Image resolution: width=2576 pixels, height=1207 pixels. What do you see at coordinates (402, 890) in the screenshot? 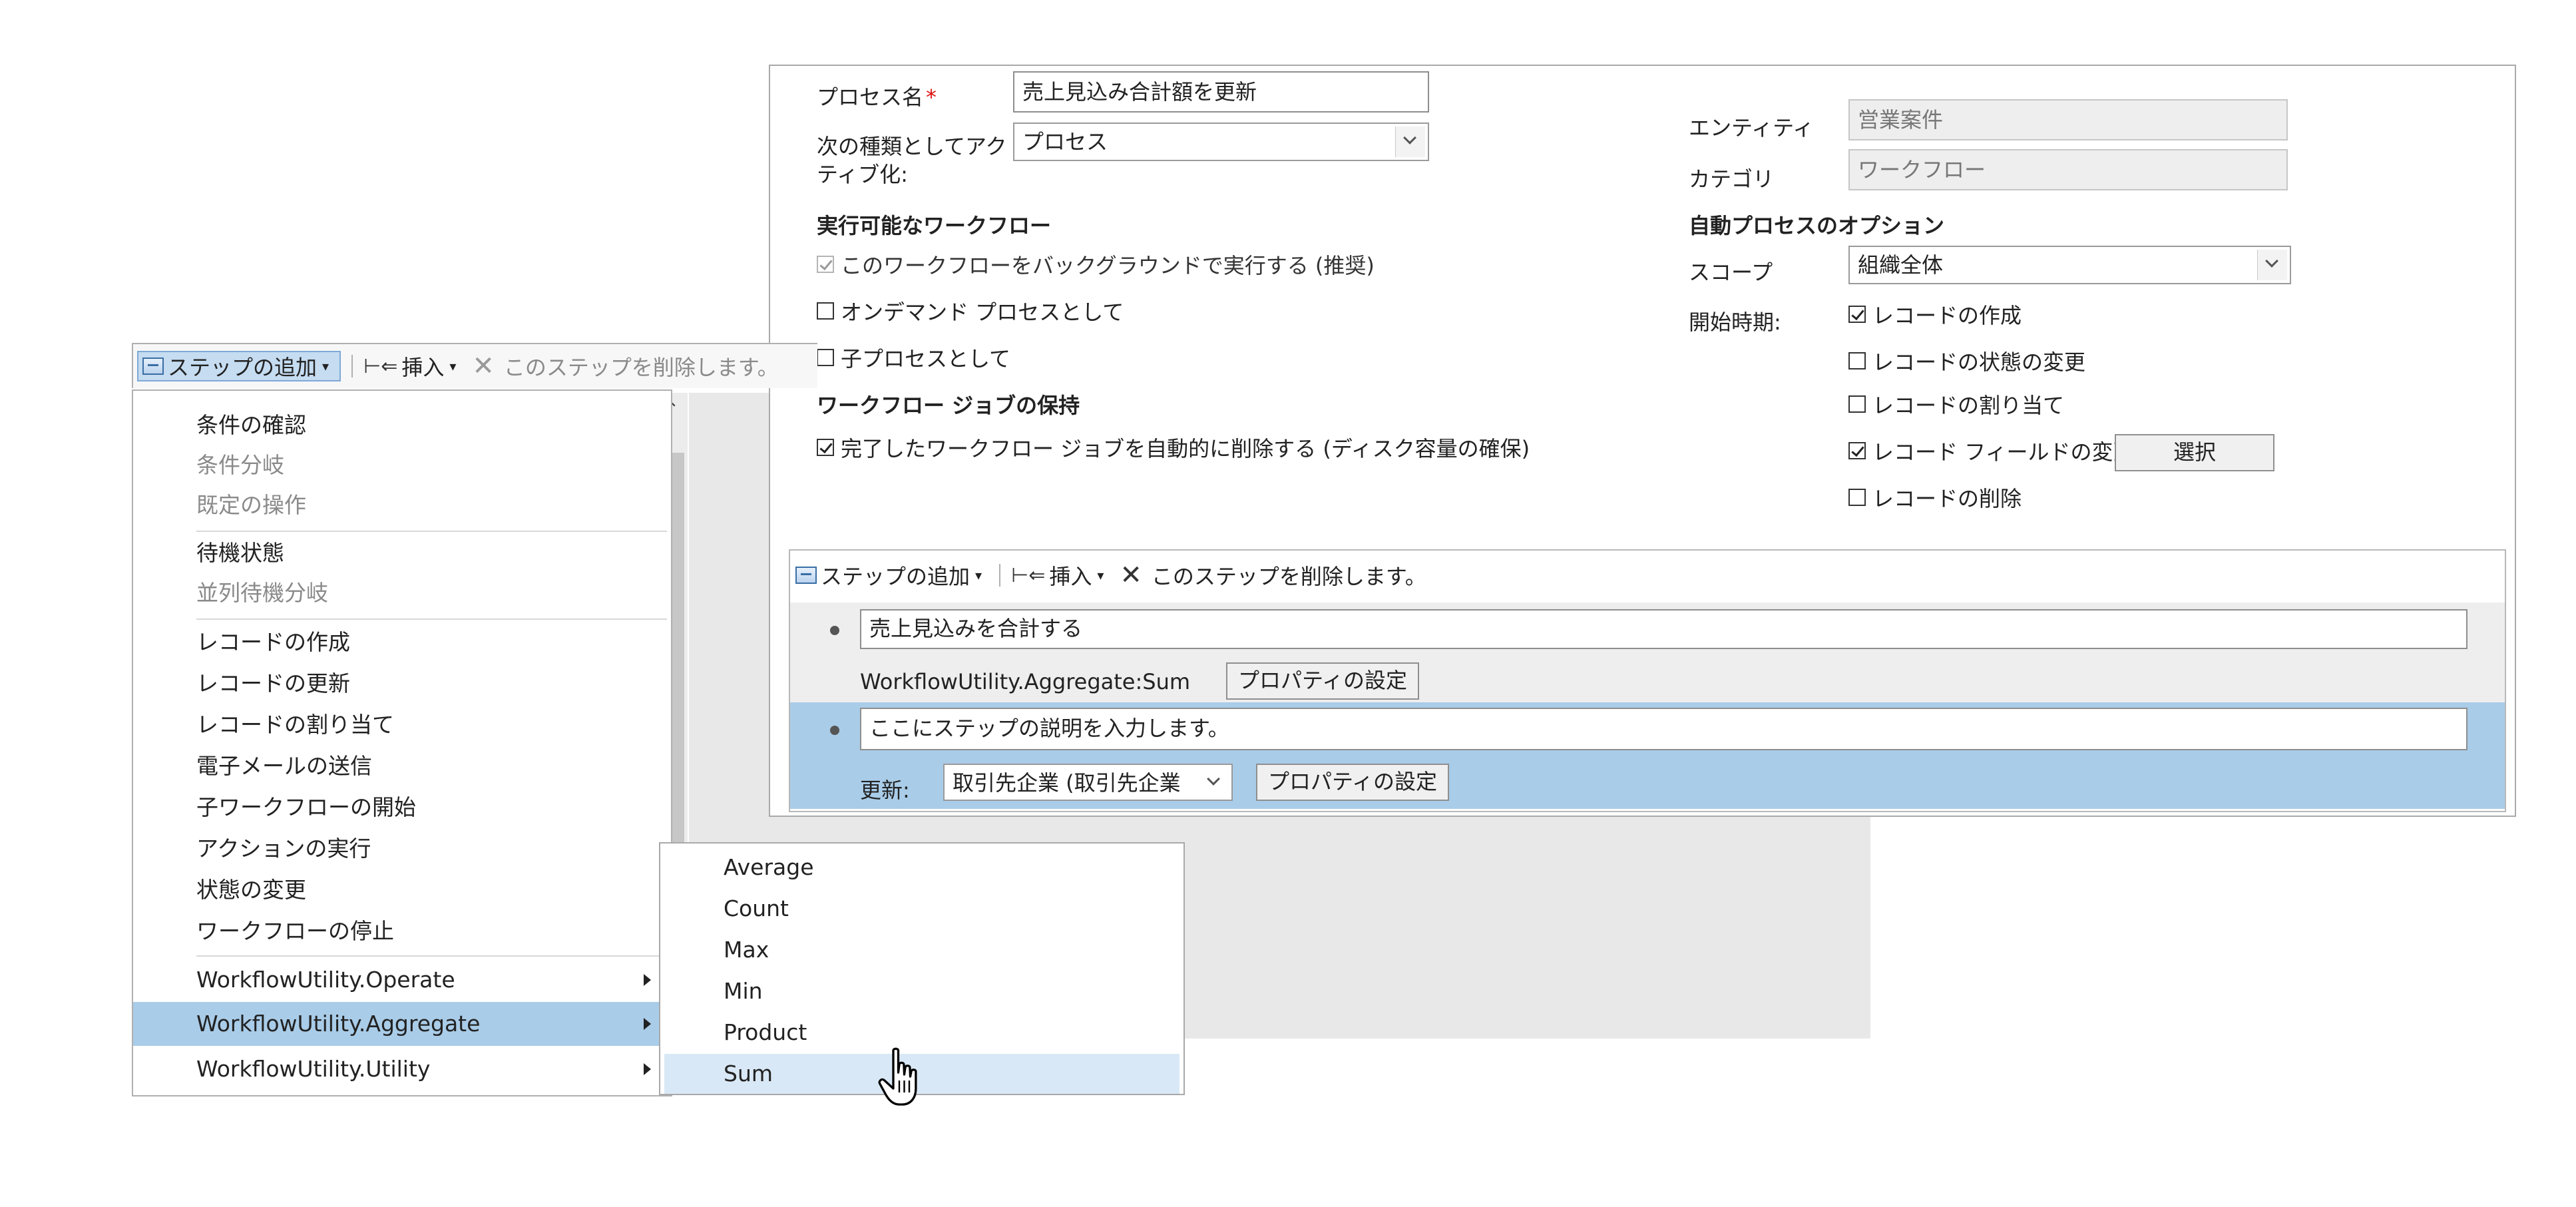
I see `menu-item-change-status: 状態の変更` at bounding box center [402, 890].